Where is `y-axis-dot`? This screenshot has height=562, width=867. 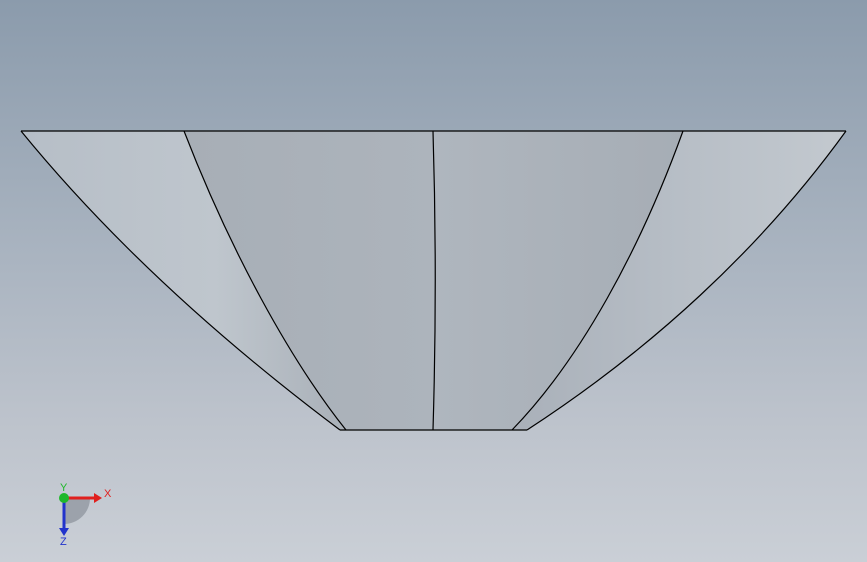 y-axis-dot is located at coordinates (64, 498).